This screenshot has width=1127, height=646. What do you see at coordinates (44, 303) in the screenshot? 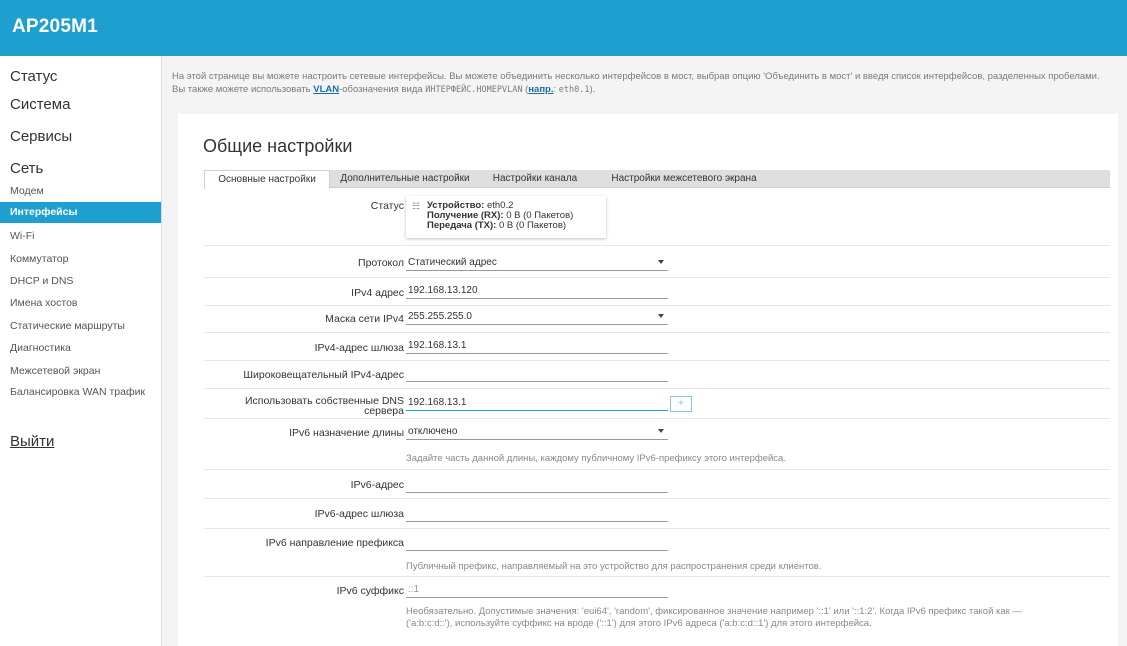
I see `sidebar-item-hostnames: Имена хостов` at bounding box center [44, 303].